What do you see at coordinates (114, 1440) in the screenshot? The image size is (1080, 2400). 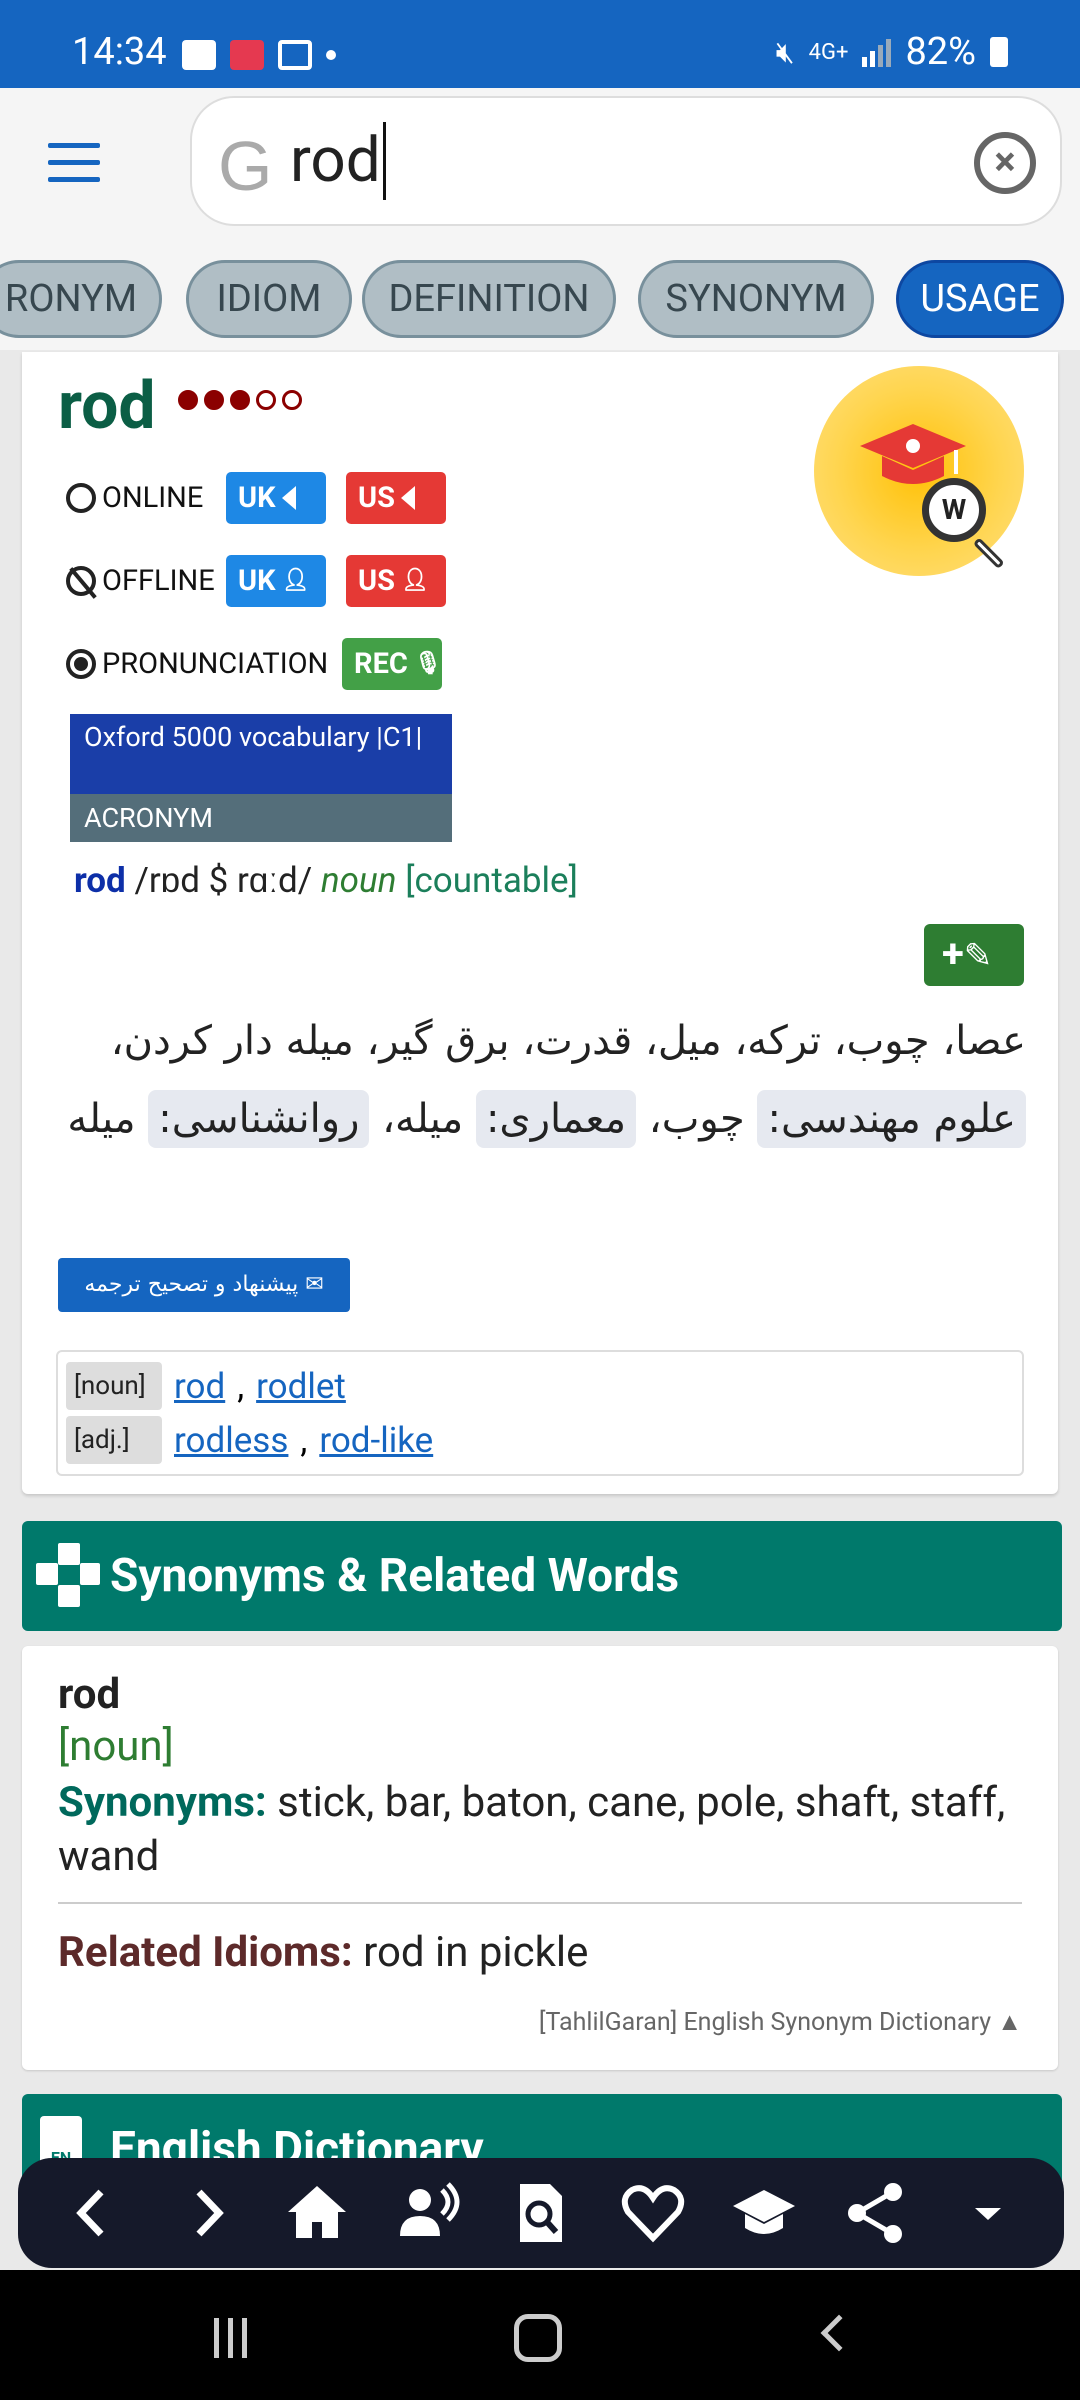 I see `pos-tag: [adj.]` at bounding box center [114, 1440].